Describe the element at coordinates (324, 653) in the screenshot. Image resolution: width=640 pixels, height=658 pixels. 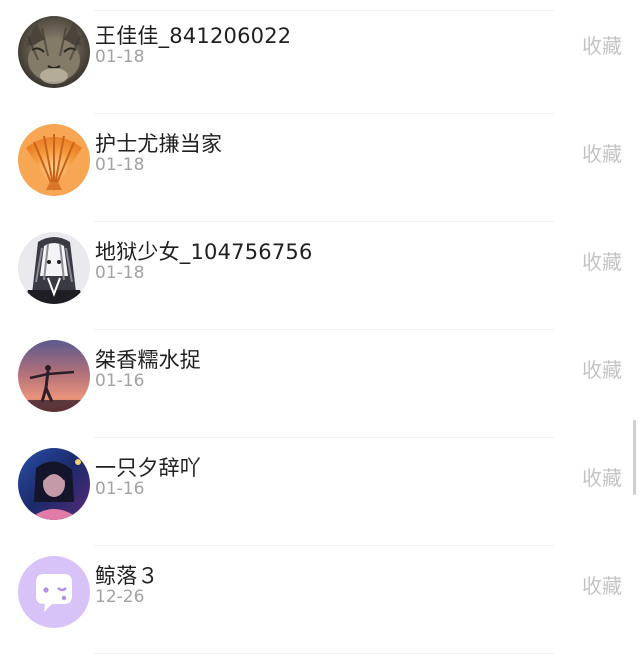
I see `divider` at that location.